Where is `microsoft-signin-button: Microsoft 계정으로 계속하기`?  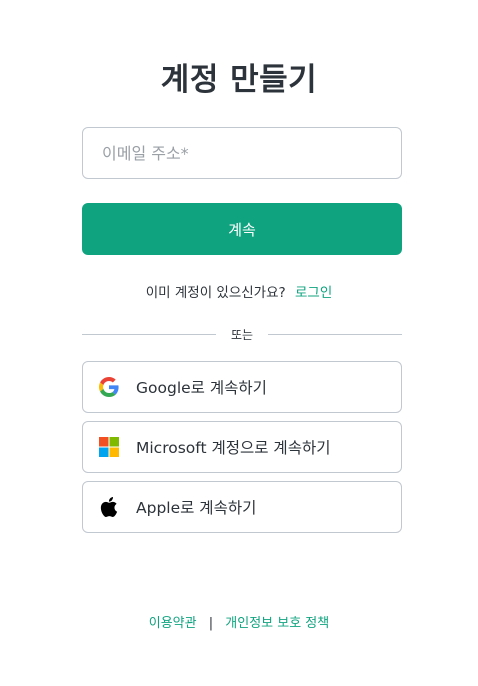 microsoft-signin-button: Microsoft 계정으로 계속하기 is located at coordinates (242, 447).